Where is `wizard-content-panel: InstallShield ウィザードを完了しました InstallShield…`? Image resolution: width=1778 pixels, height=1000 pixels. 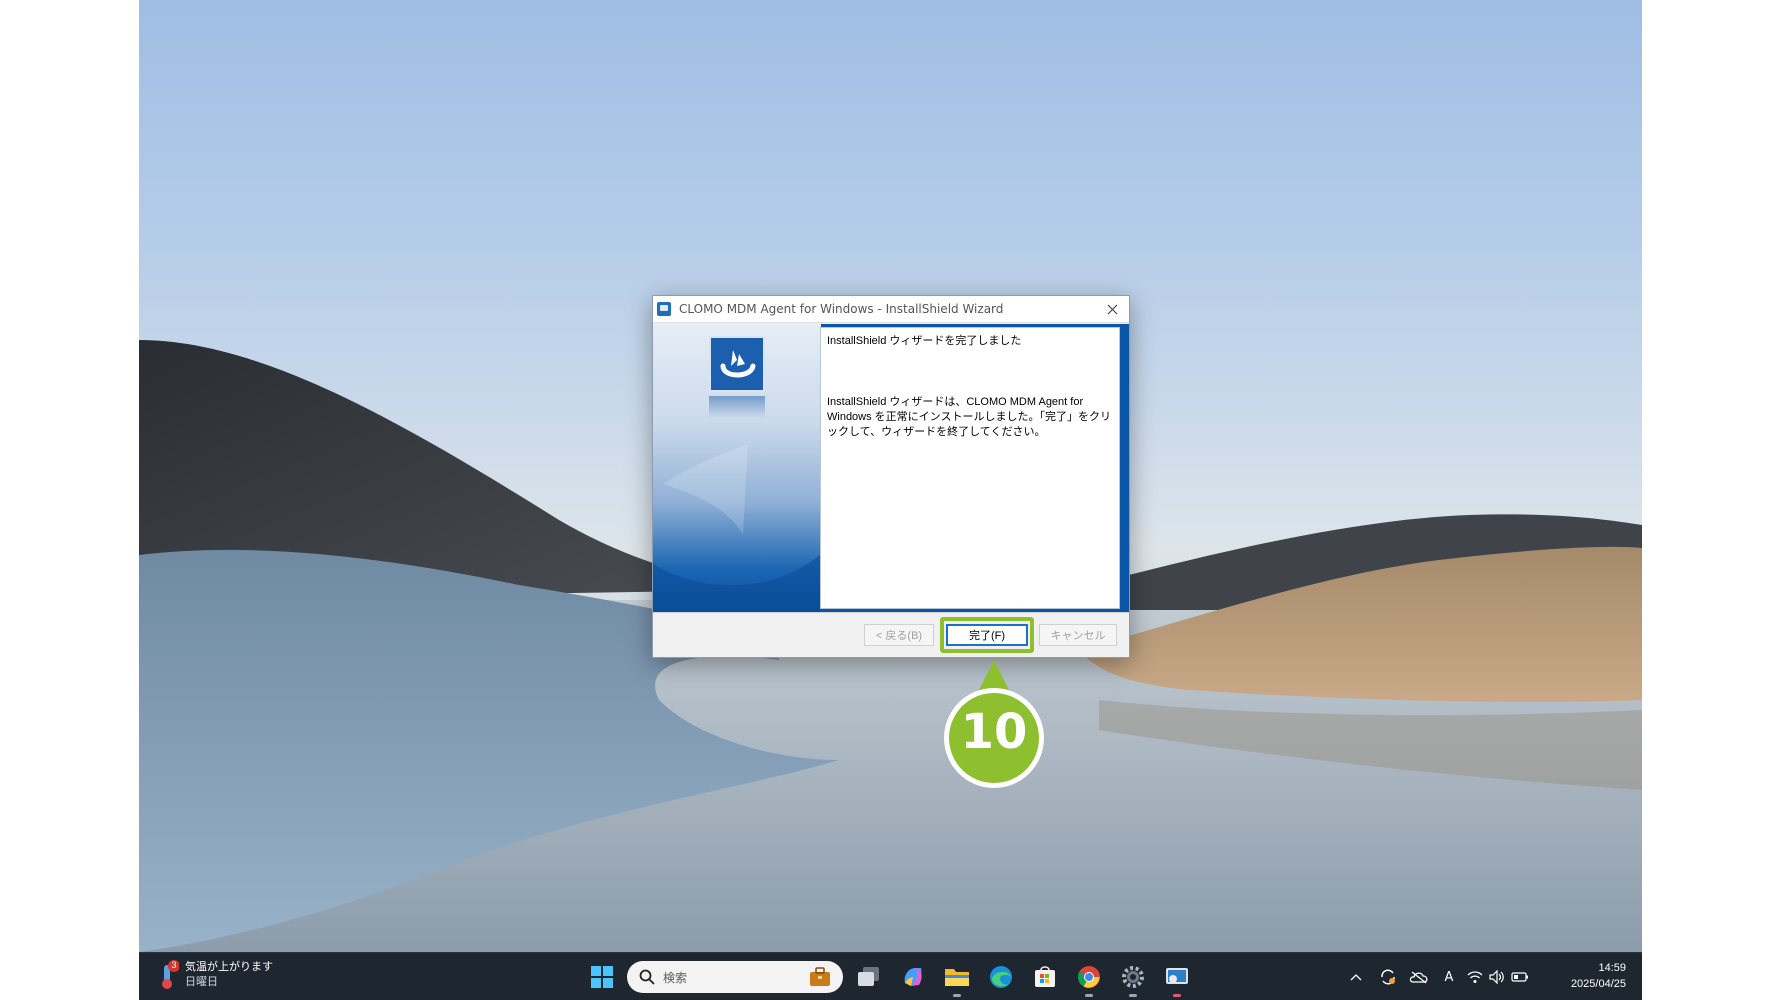 wizard-content-panel: InstallShield ウィザードを完了しました InstallShield… is located at coordinates (970, 468).